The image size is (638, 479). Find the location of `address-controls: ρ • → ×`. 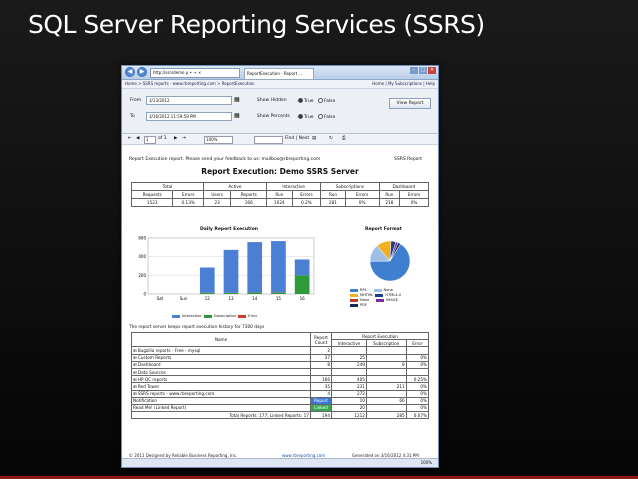

address-controls: ρ • → × is located at coordinates (193, 72).